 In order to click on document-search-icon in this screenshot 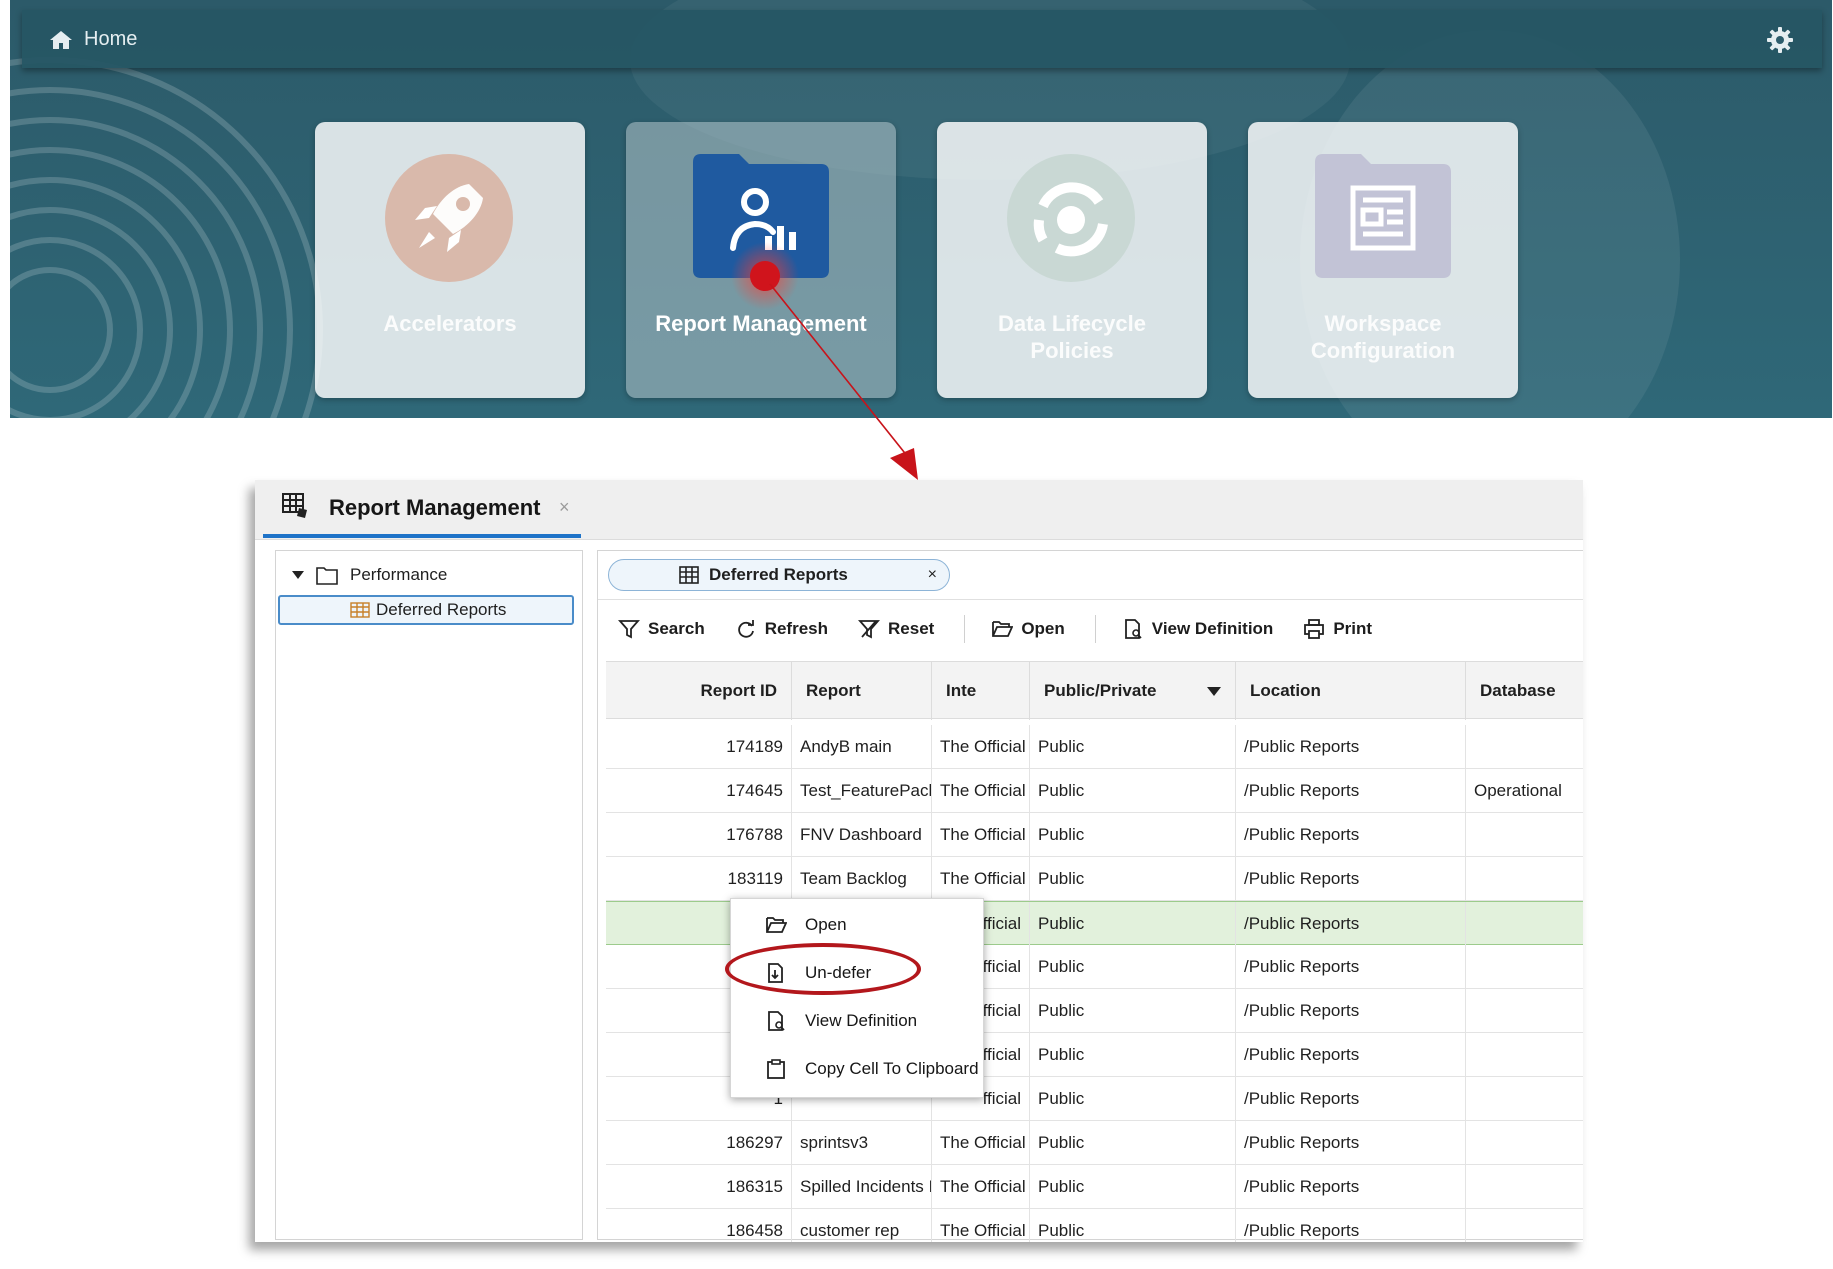, I will do `click(1133, 629)`.